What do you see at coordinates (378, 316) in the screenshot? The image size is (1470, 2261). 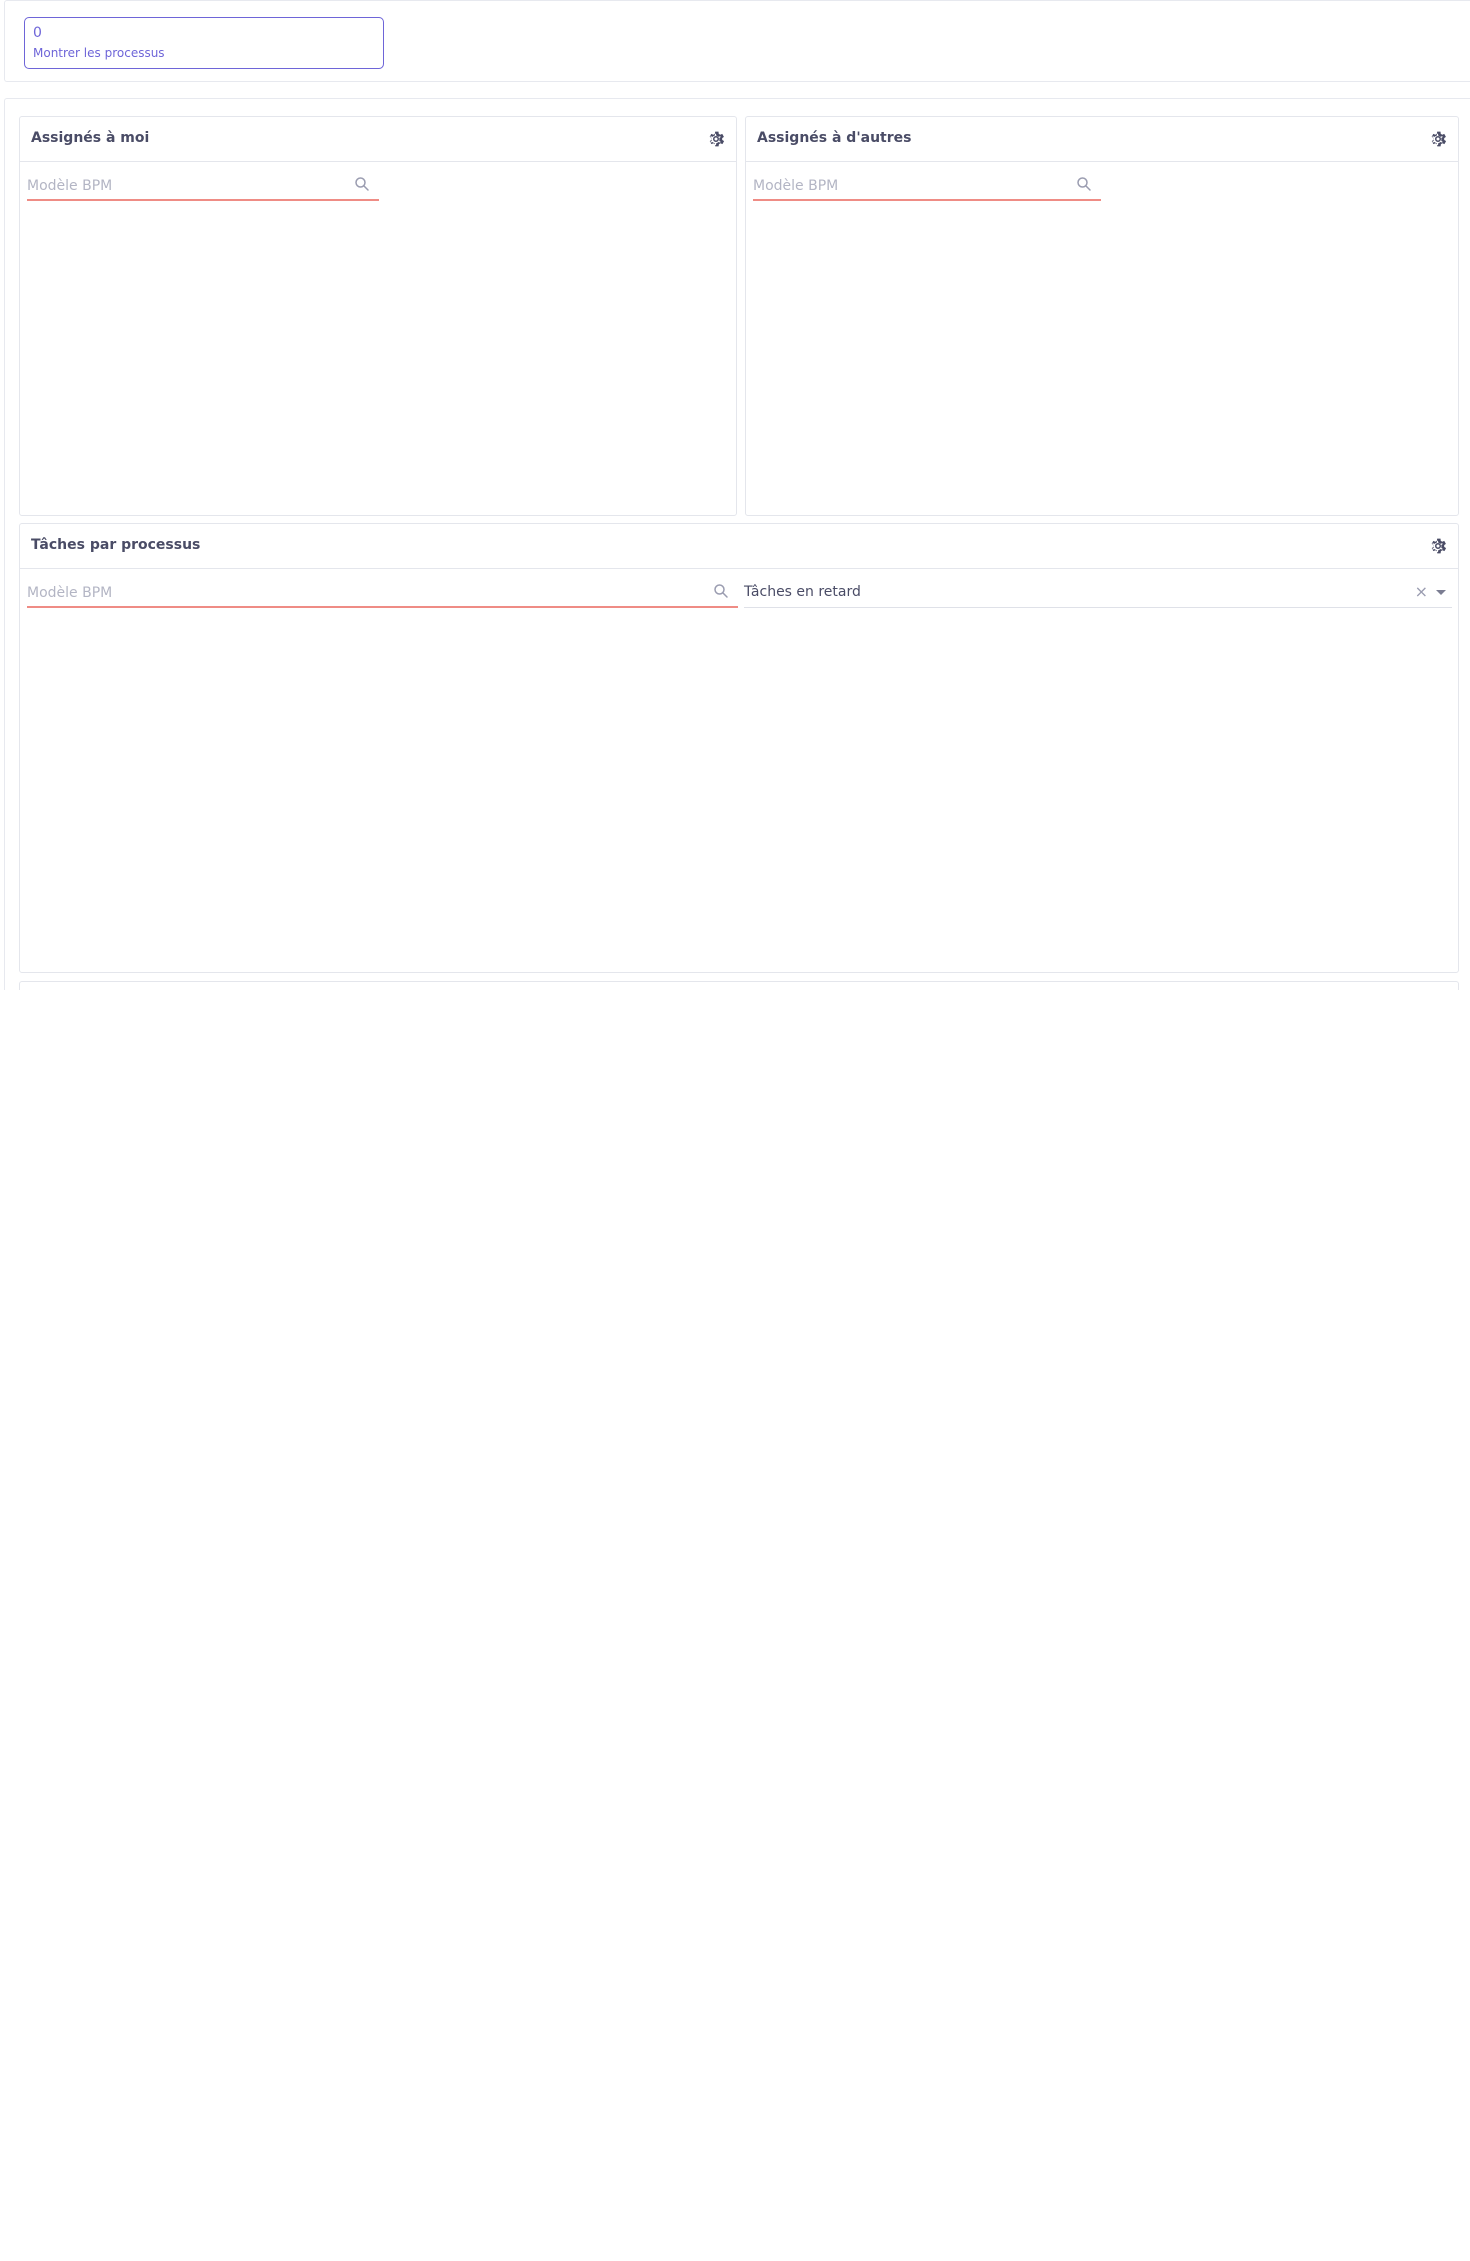 I see `assigned-to-me-widget: Assignés à moi` at bounding box center [378, 316].